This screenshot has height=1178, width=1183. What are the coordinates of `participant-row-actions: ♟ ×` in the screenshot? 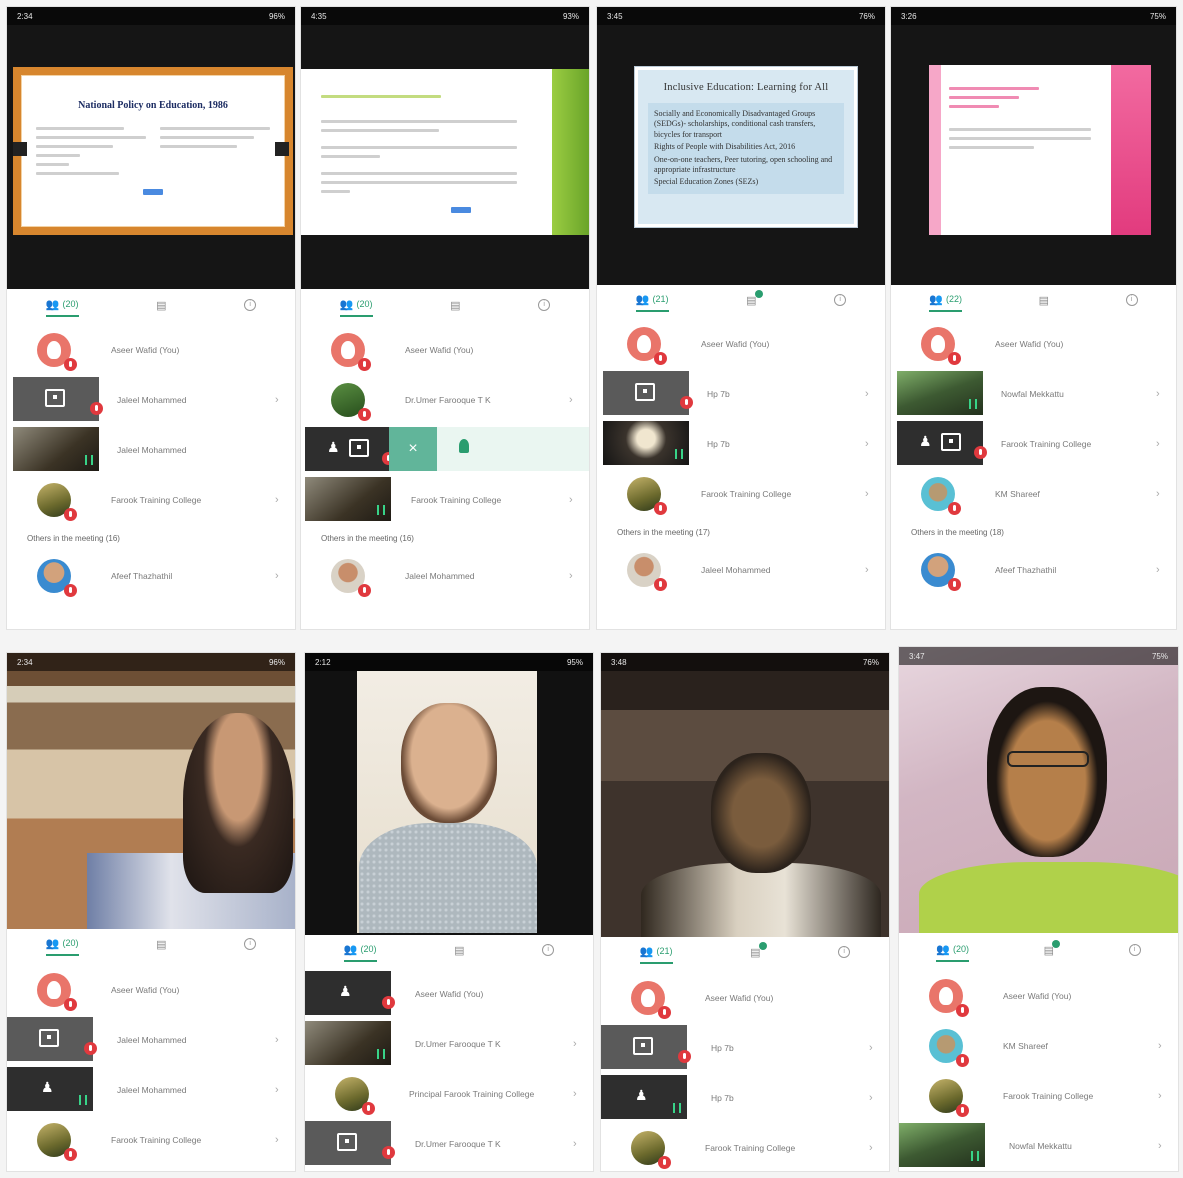 It's located at (445, 450).